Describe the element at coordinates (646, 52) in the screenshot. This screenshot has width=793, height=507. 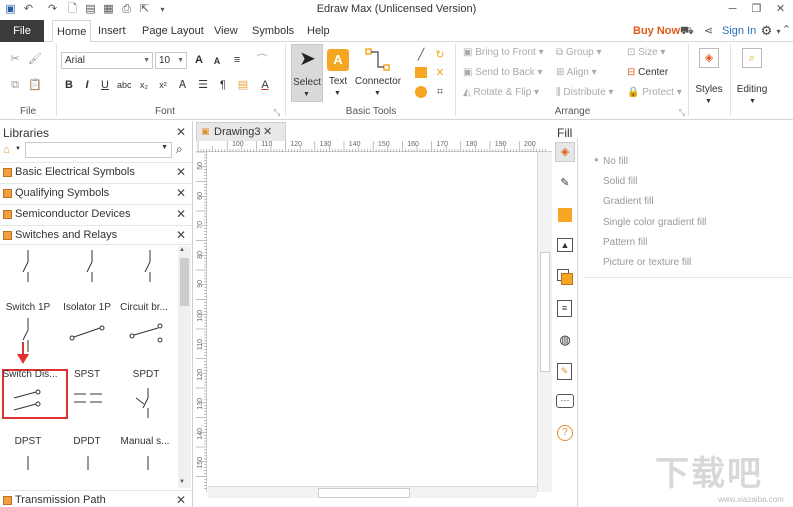
I see `size-button: ⊡ Size ▾` at that location.